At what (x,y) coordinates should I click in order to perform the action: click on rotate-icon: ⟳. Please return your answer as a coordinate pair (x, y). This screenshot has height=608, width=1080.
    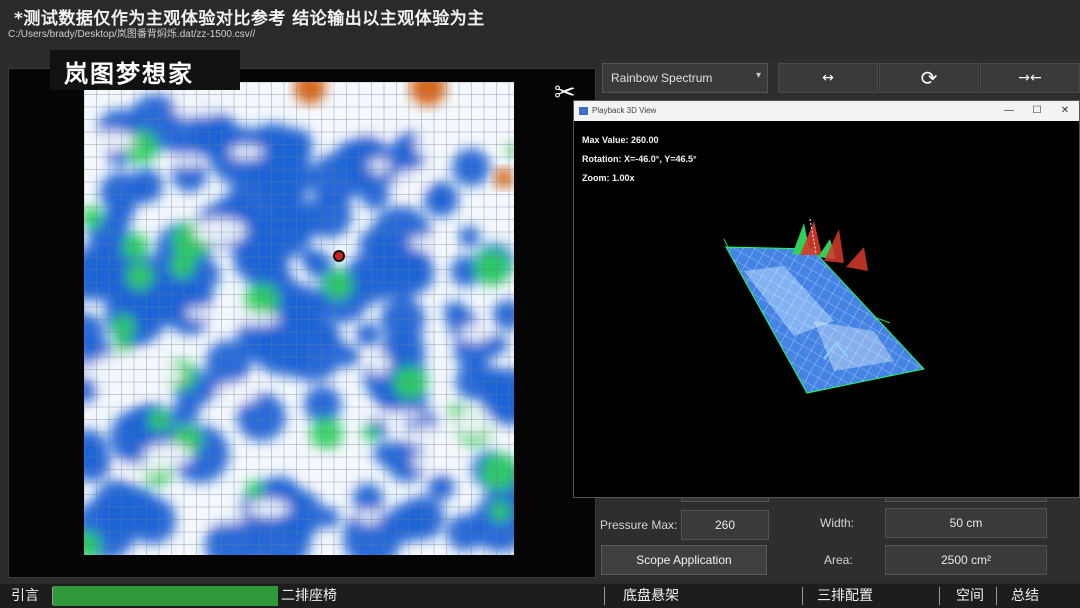
    Looking at the image, I should click on (929, 78).